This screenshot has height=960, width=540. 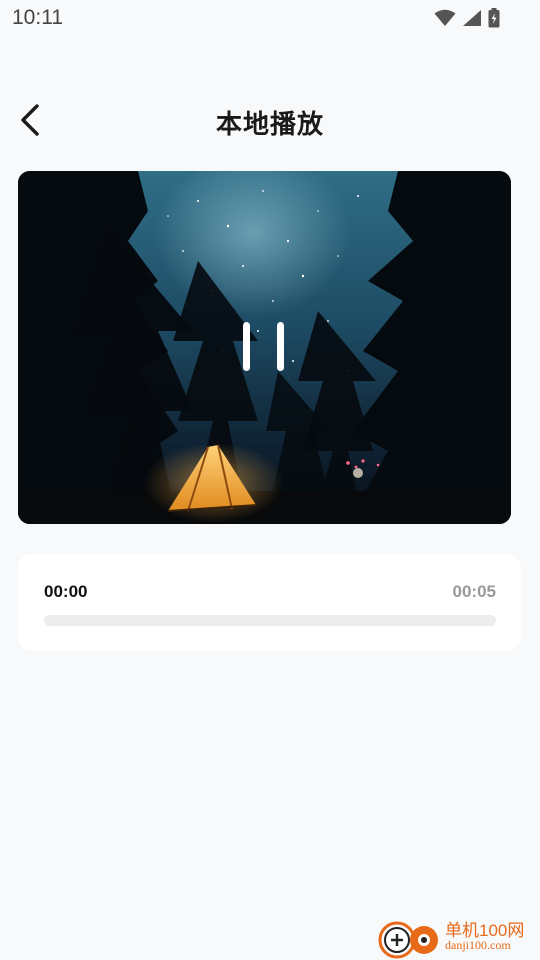 I want to click on watermark-logo-icon, so click(x=408, y=940).